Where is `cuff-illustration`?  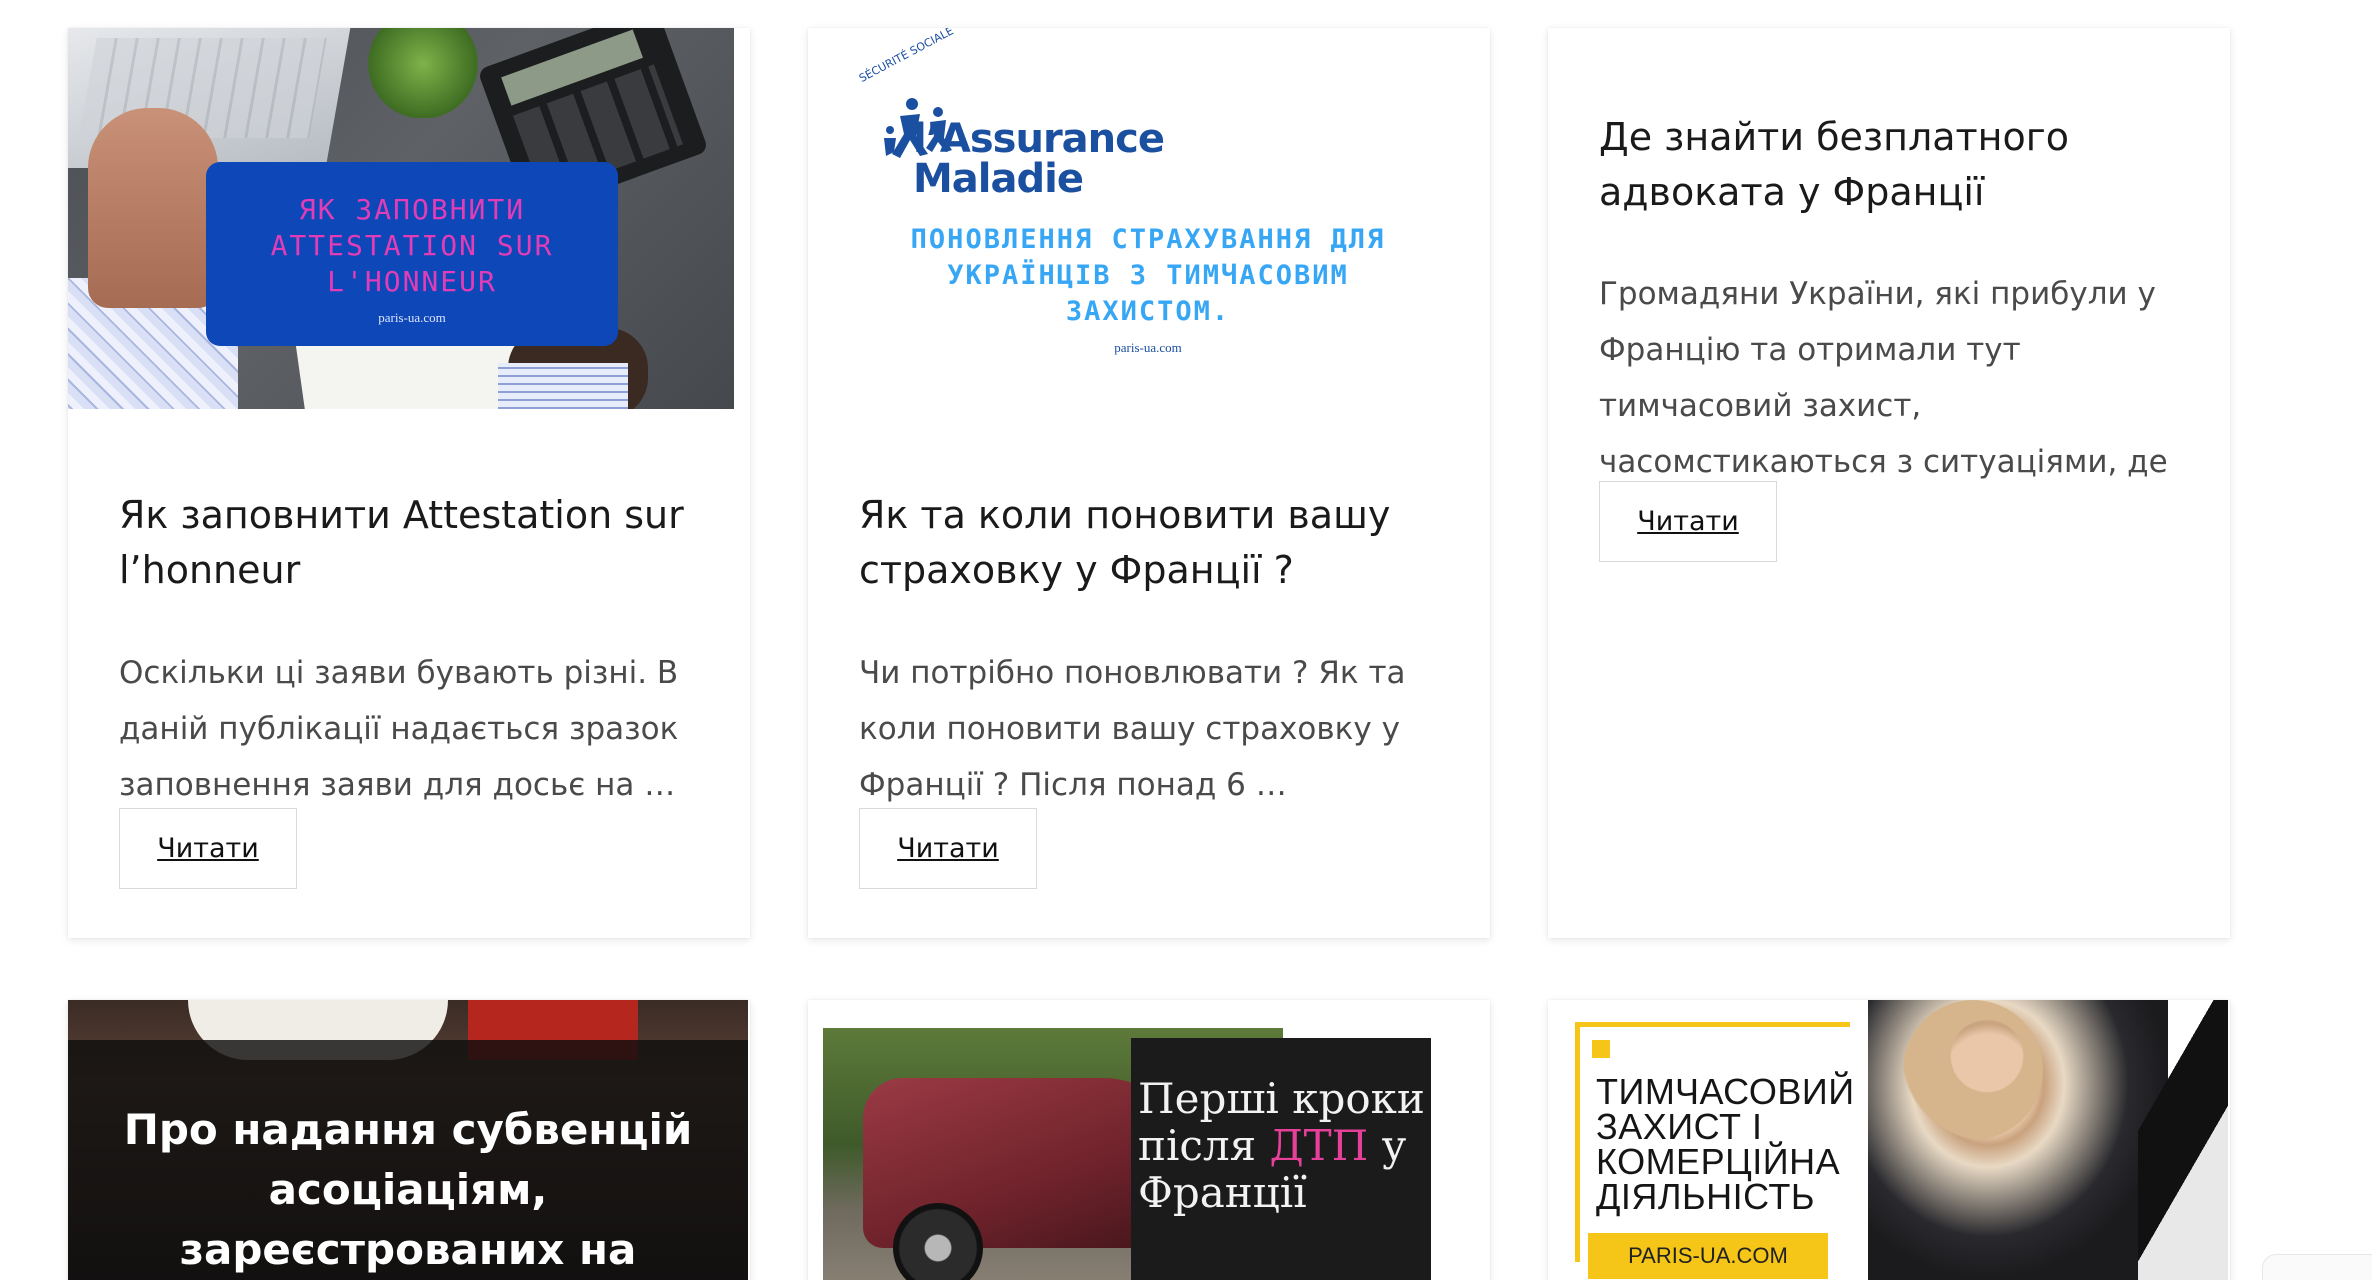
cuff-illustration is located at coordinates (563, 386).